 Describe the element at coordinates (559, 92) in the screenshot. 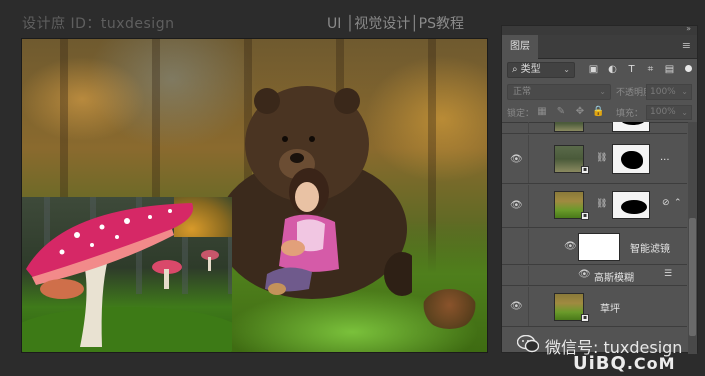

I see `blend-mode-select: 正常 ⌄` at that location.